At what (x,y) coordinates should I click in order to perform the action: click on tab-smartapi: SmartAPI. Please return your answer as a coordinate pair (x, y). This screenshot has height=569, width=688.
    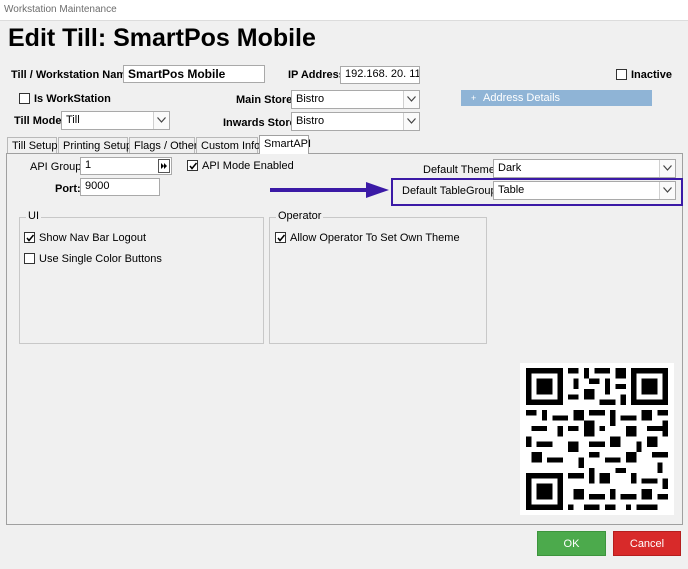
    Looking at the image, I should click on (285, 144).